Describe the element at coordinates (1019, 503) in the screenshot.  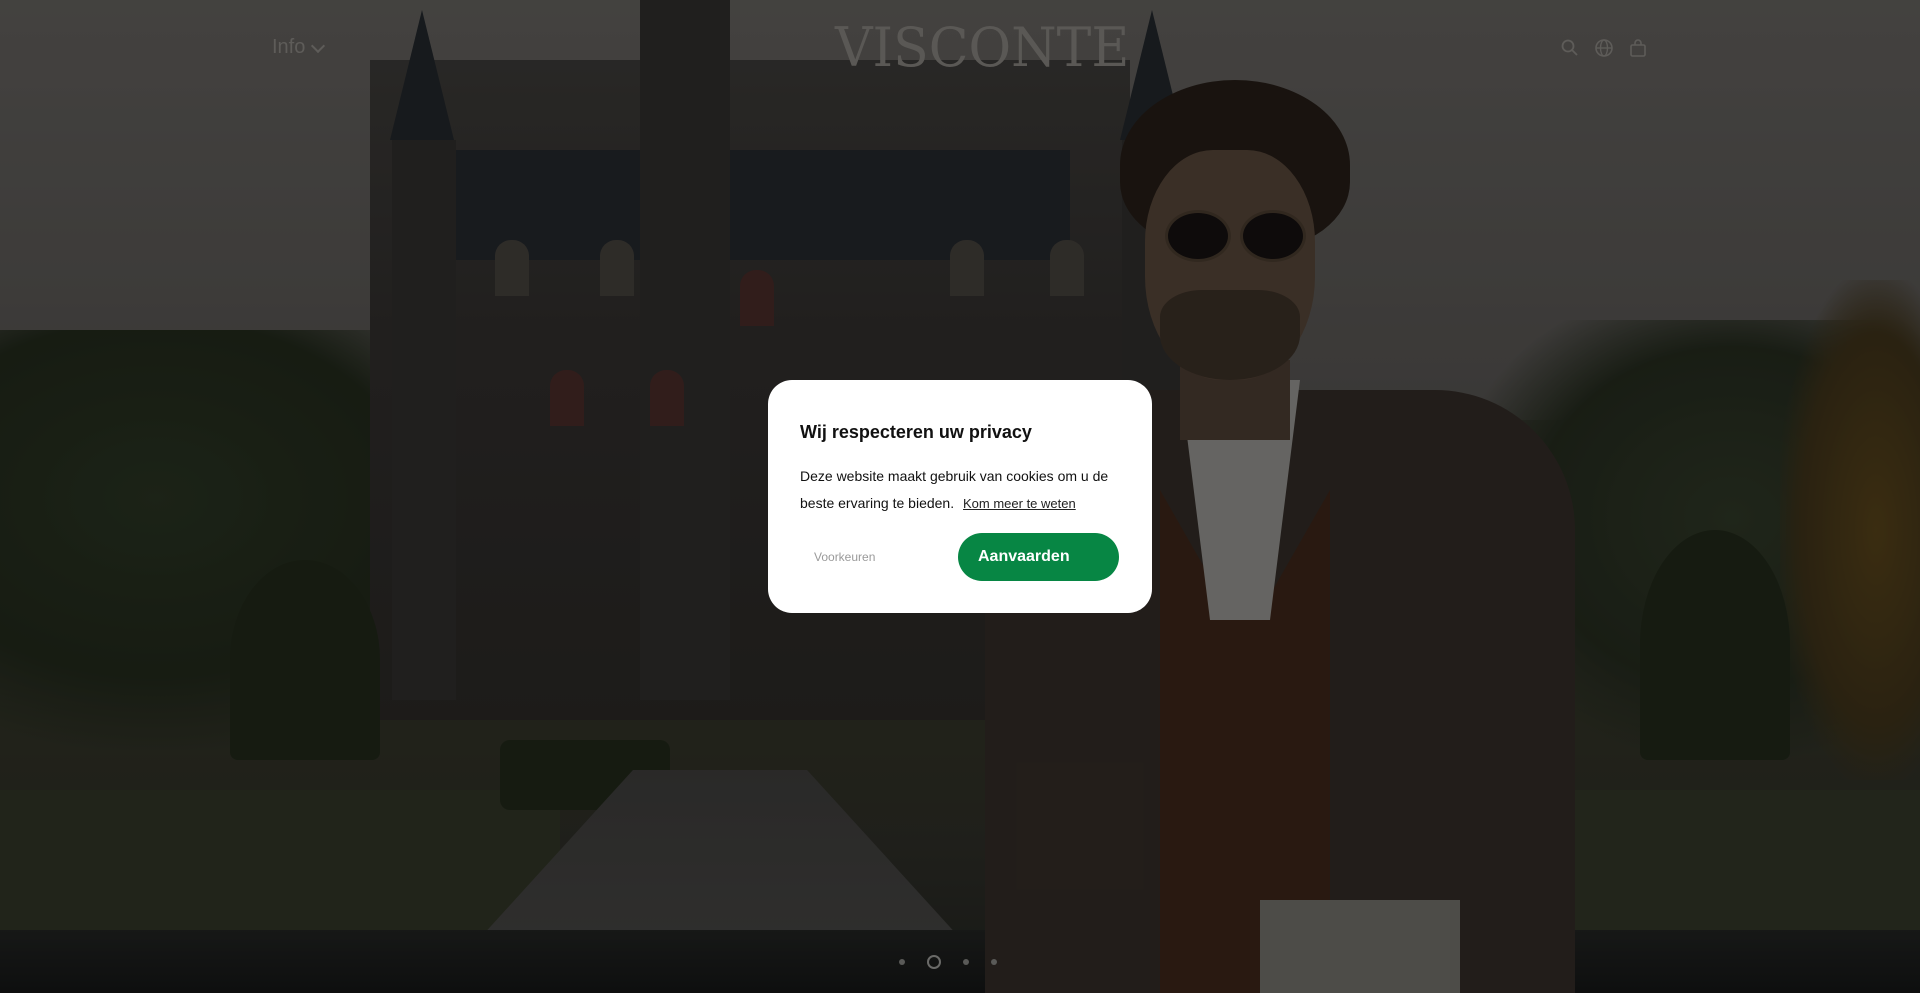
I see `learn-more-link: Kom meer te weten` at that location.